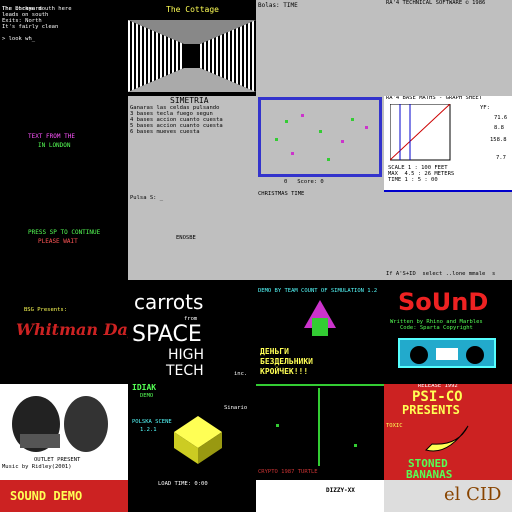 This screenshot has height=512, width=512. Describe the element at coordinates (413, 180) in the screenshot. I see `graph-caption: TIME 1 : 5 : 00` at that location.